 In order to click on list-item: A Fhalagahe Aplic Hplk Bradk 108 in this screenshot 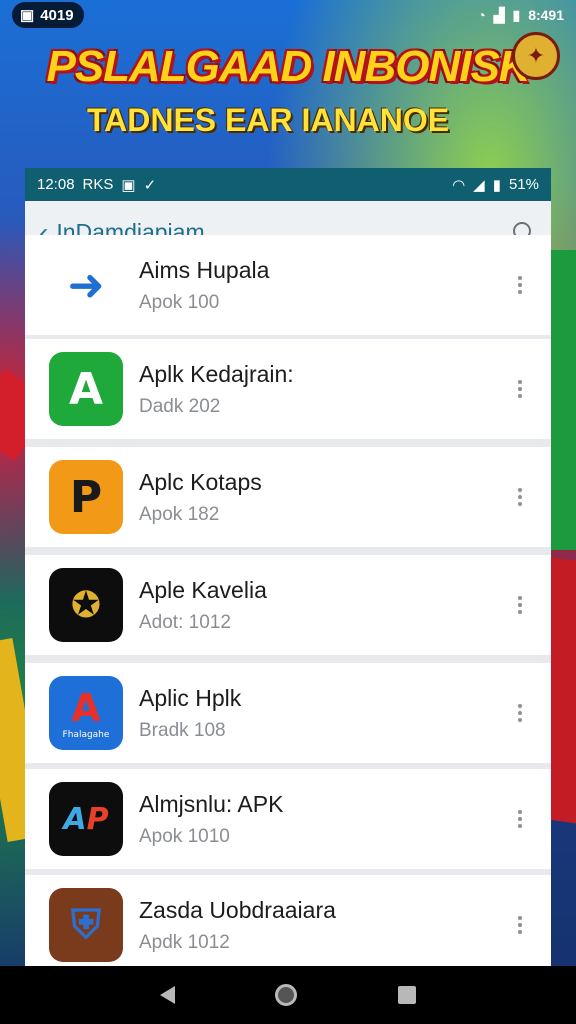, I will do `click(288, 713)`.